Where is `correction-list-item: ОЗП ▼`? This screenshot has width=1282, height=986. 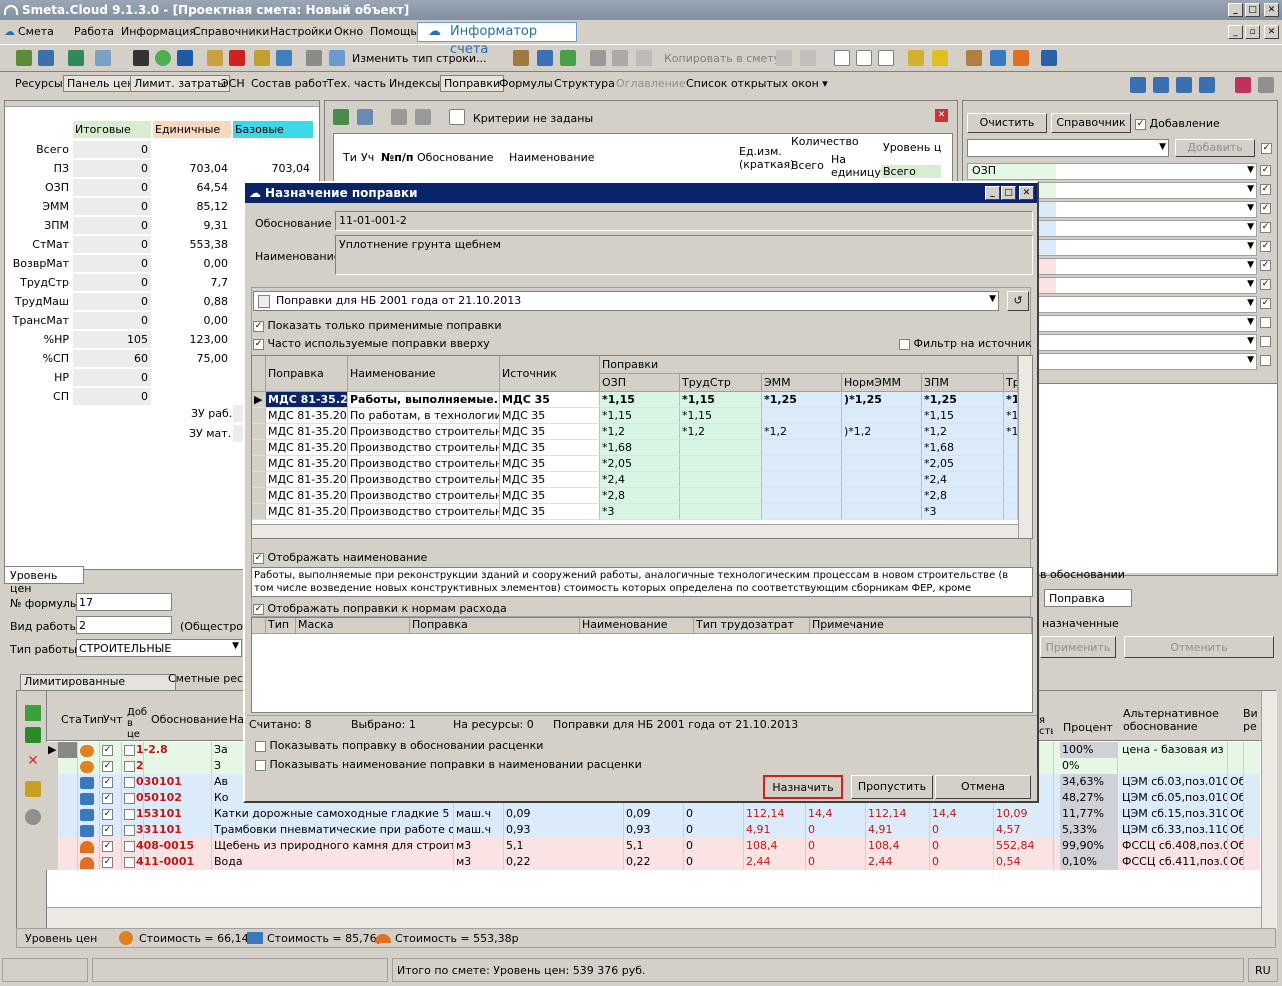 correction-list-item: ОЗП ▼ is located at coordinates (1112, 171).